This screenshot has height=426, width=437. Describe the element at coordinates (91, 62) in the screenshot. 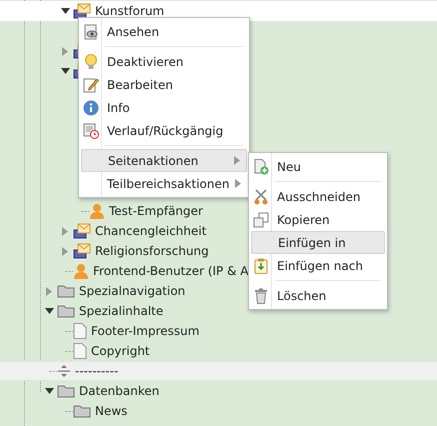

I see `lightbulb-icon` at that location.